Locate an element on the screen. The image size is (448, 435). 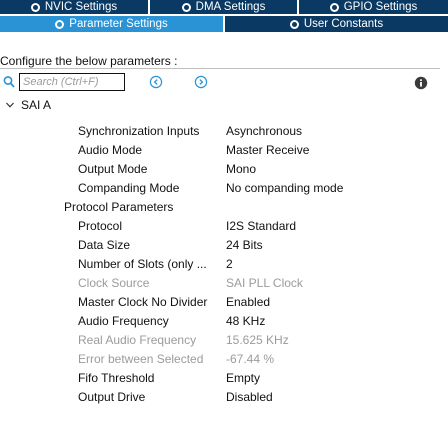
param-key: Real Audio Frequency is located at coordinates (137, 340).